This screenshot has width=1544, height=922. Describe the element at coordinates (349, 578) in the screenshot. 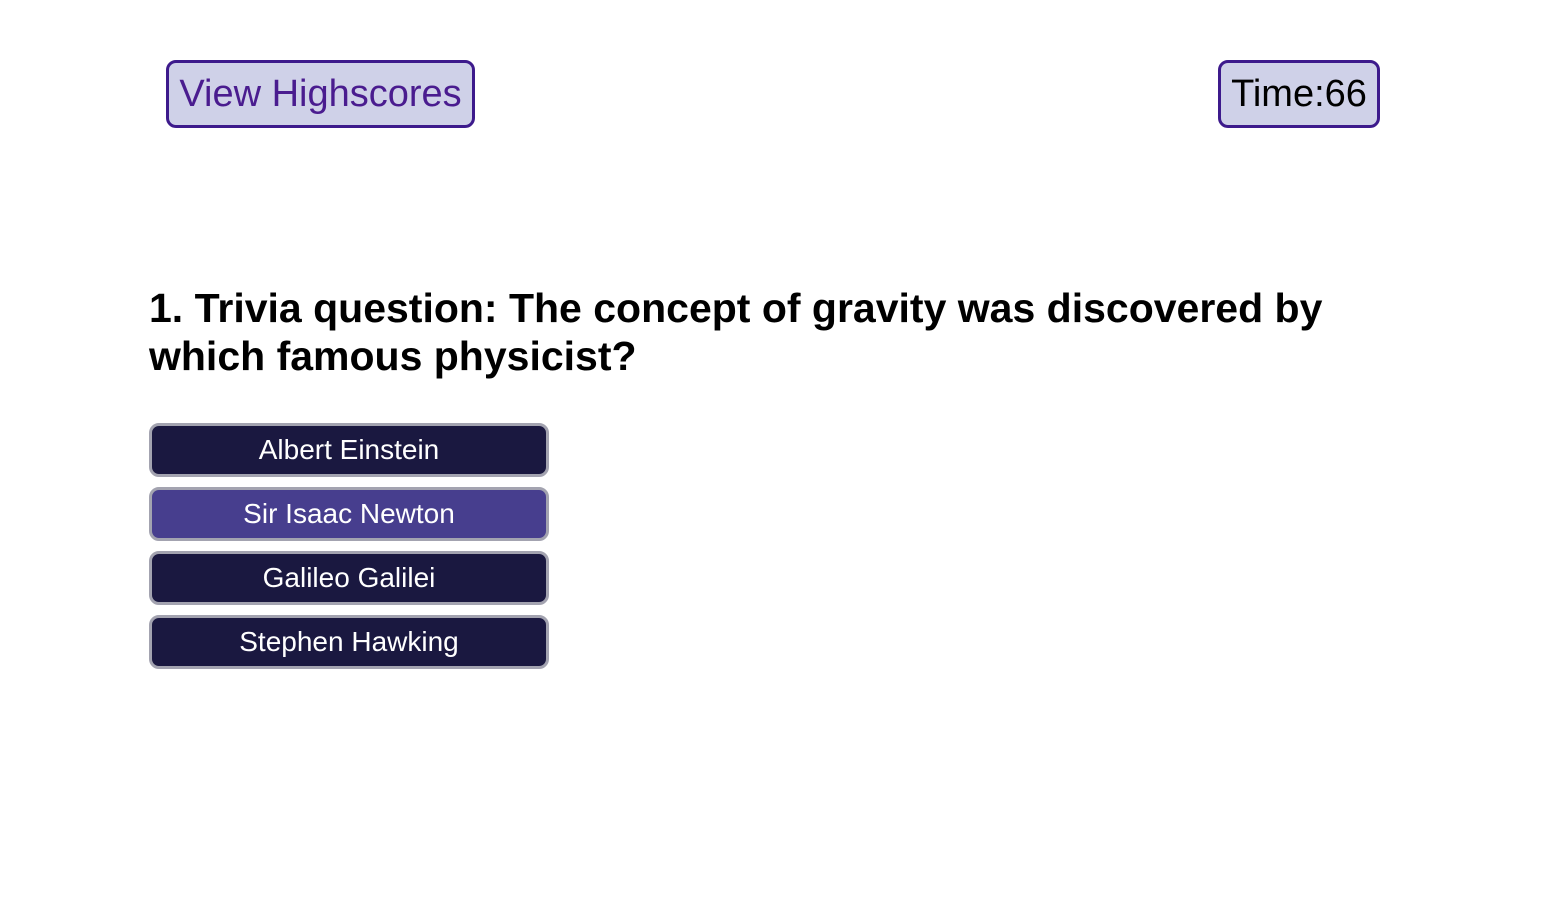

I see `answer-choice-galileo: Galileo Galilei` at that location.